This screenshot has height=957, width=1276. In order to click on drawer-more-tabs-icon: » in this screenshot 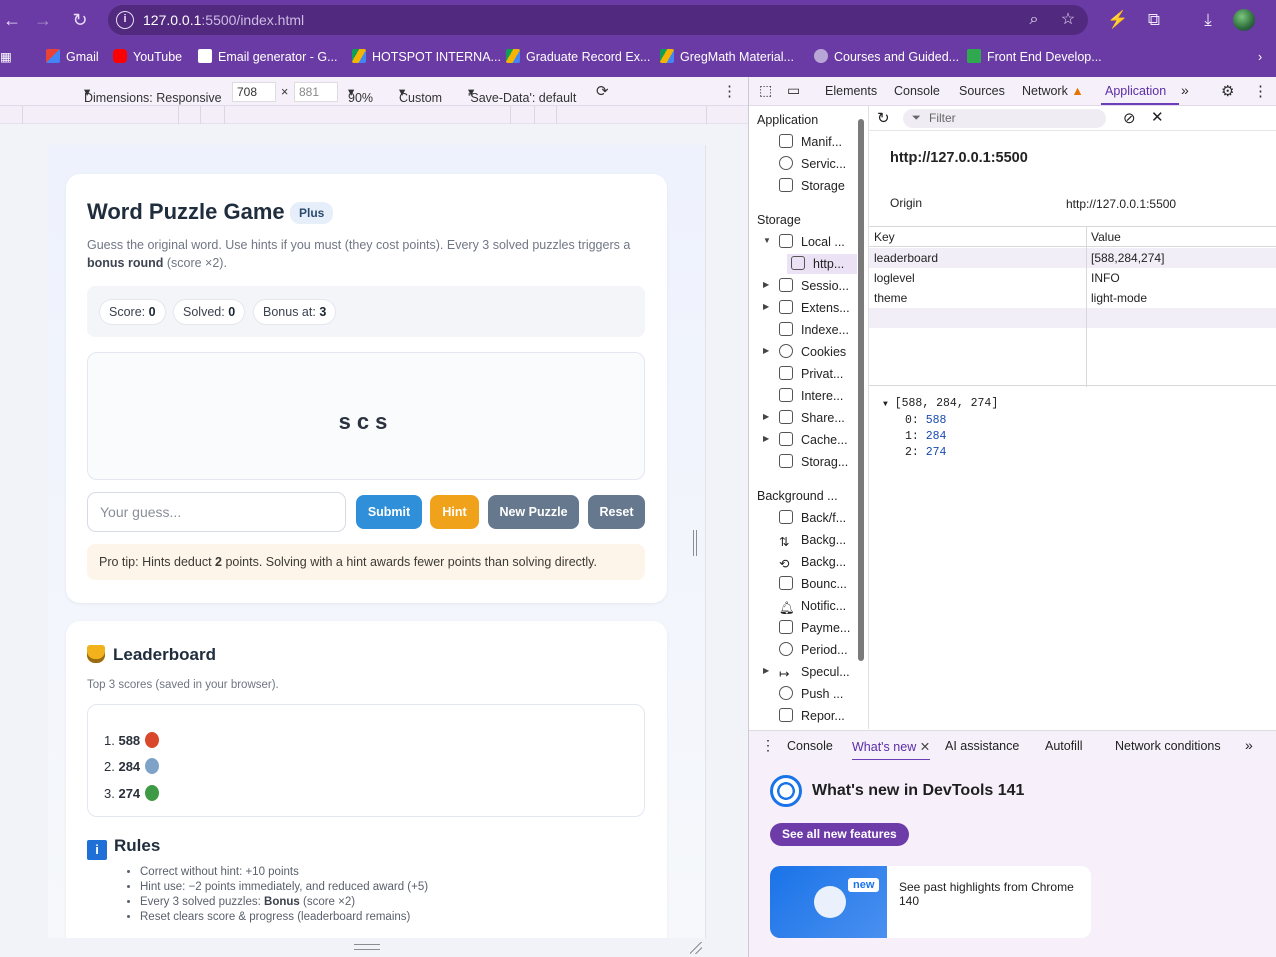, I will do `click(1249, 745)`.